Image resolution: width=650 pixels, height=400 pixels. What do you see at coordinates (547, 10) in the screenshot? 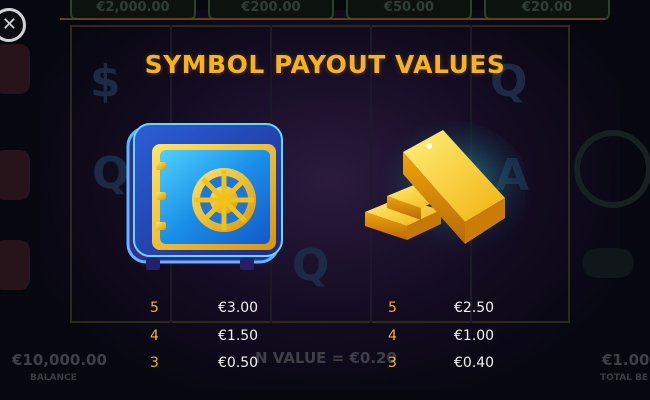
I see `jackpot-mini: €20.00` at bounding box center [547, 10].